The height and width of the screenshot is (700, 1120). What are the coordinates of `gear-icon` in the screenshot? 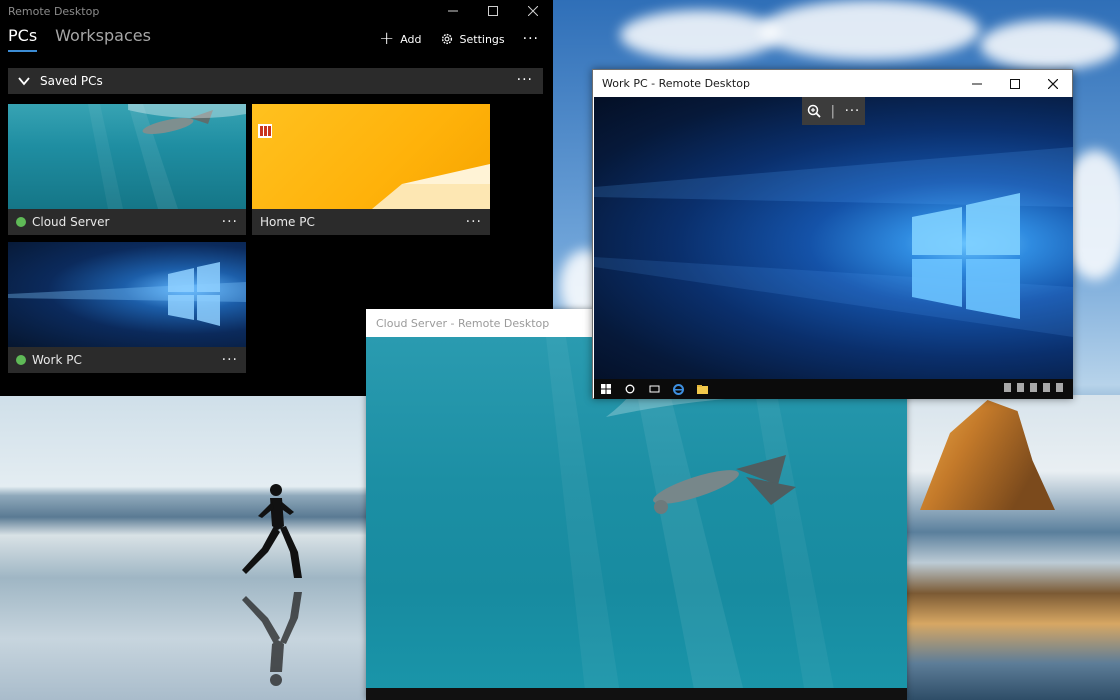 It's located at (446, 39).